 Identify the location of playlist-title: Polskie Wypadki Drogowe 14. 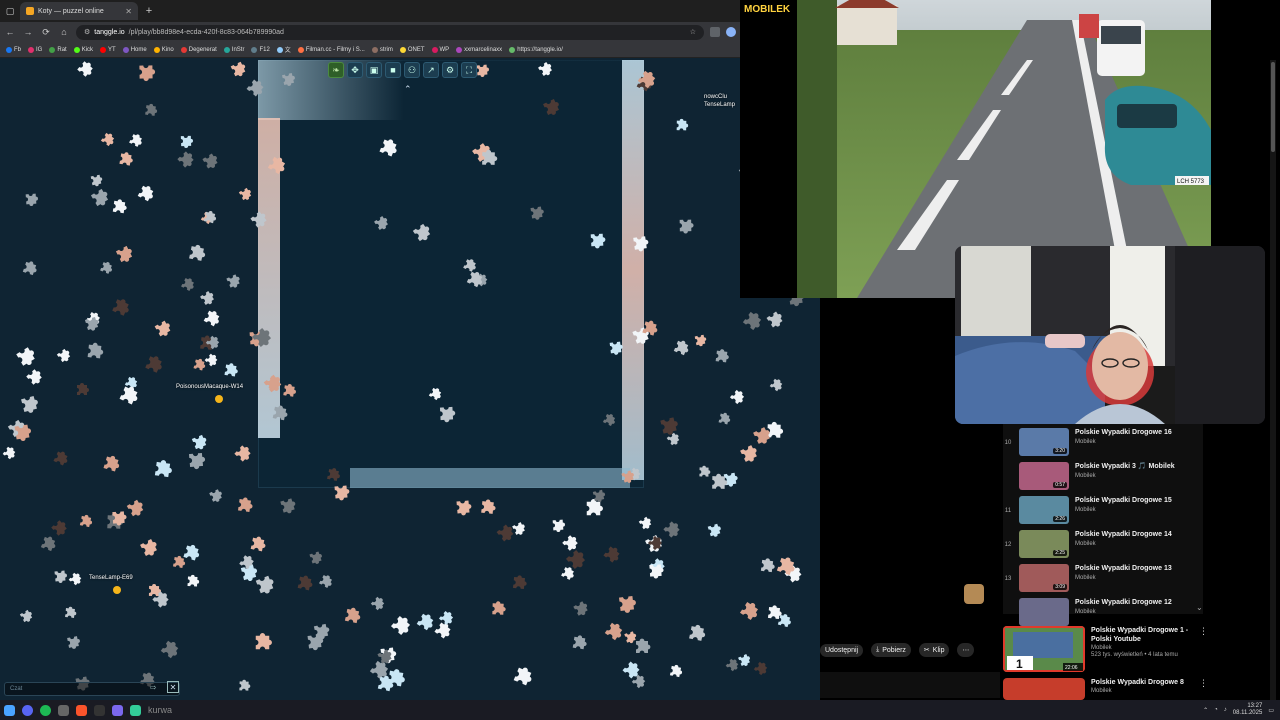
(1139, 534).